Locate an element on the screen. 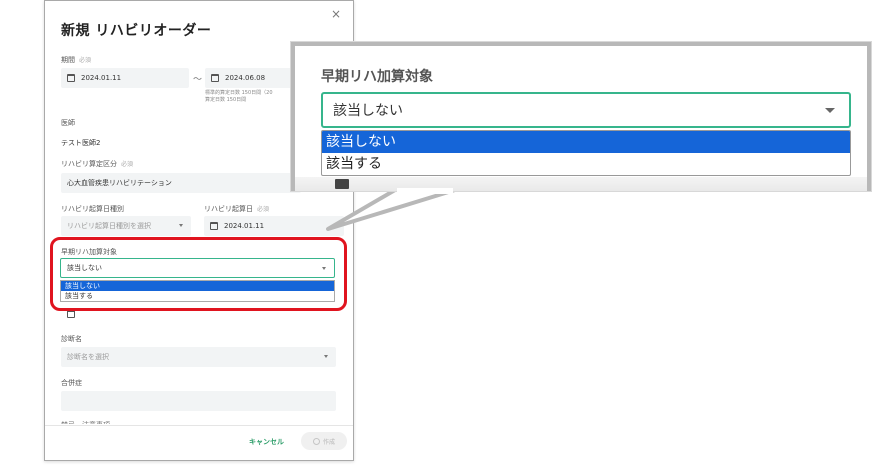 The image size is (885, 467). callout-option-not-applicable: 該当しない is located at coordinates (586, 142).